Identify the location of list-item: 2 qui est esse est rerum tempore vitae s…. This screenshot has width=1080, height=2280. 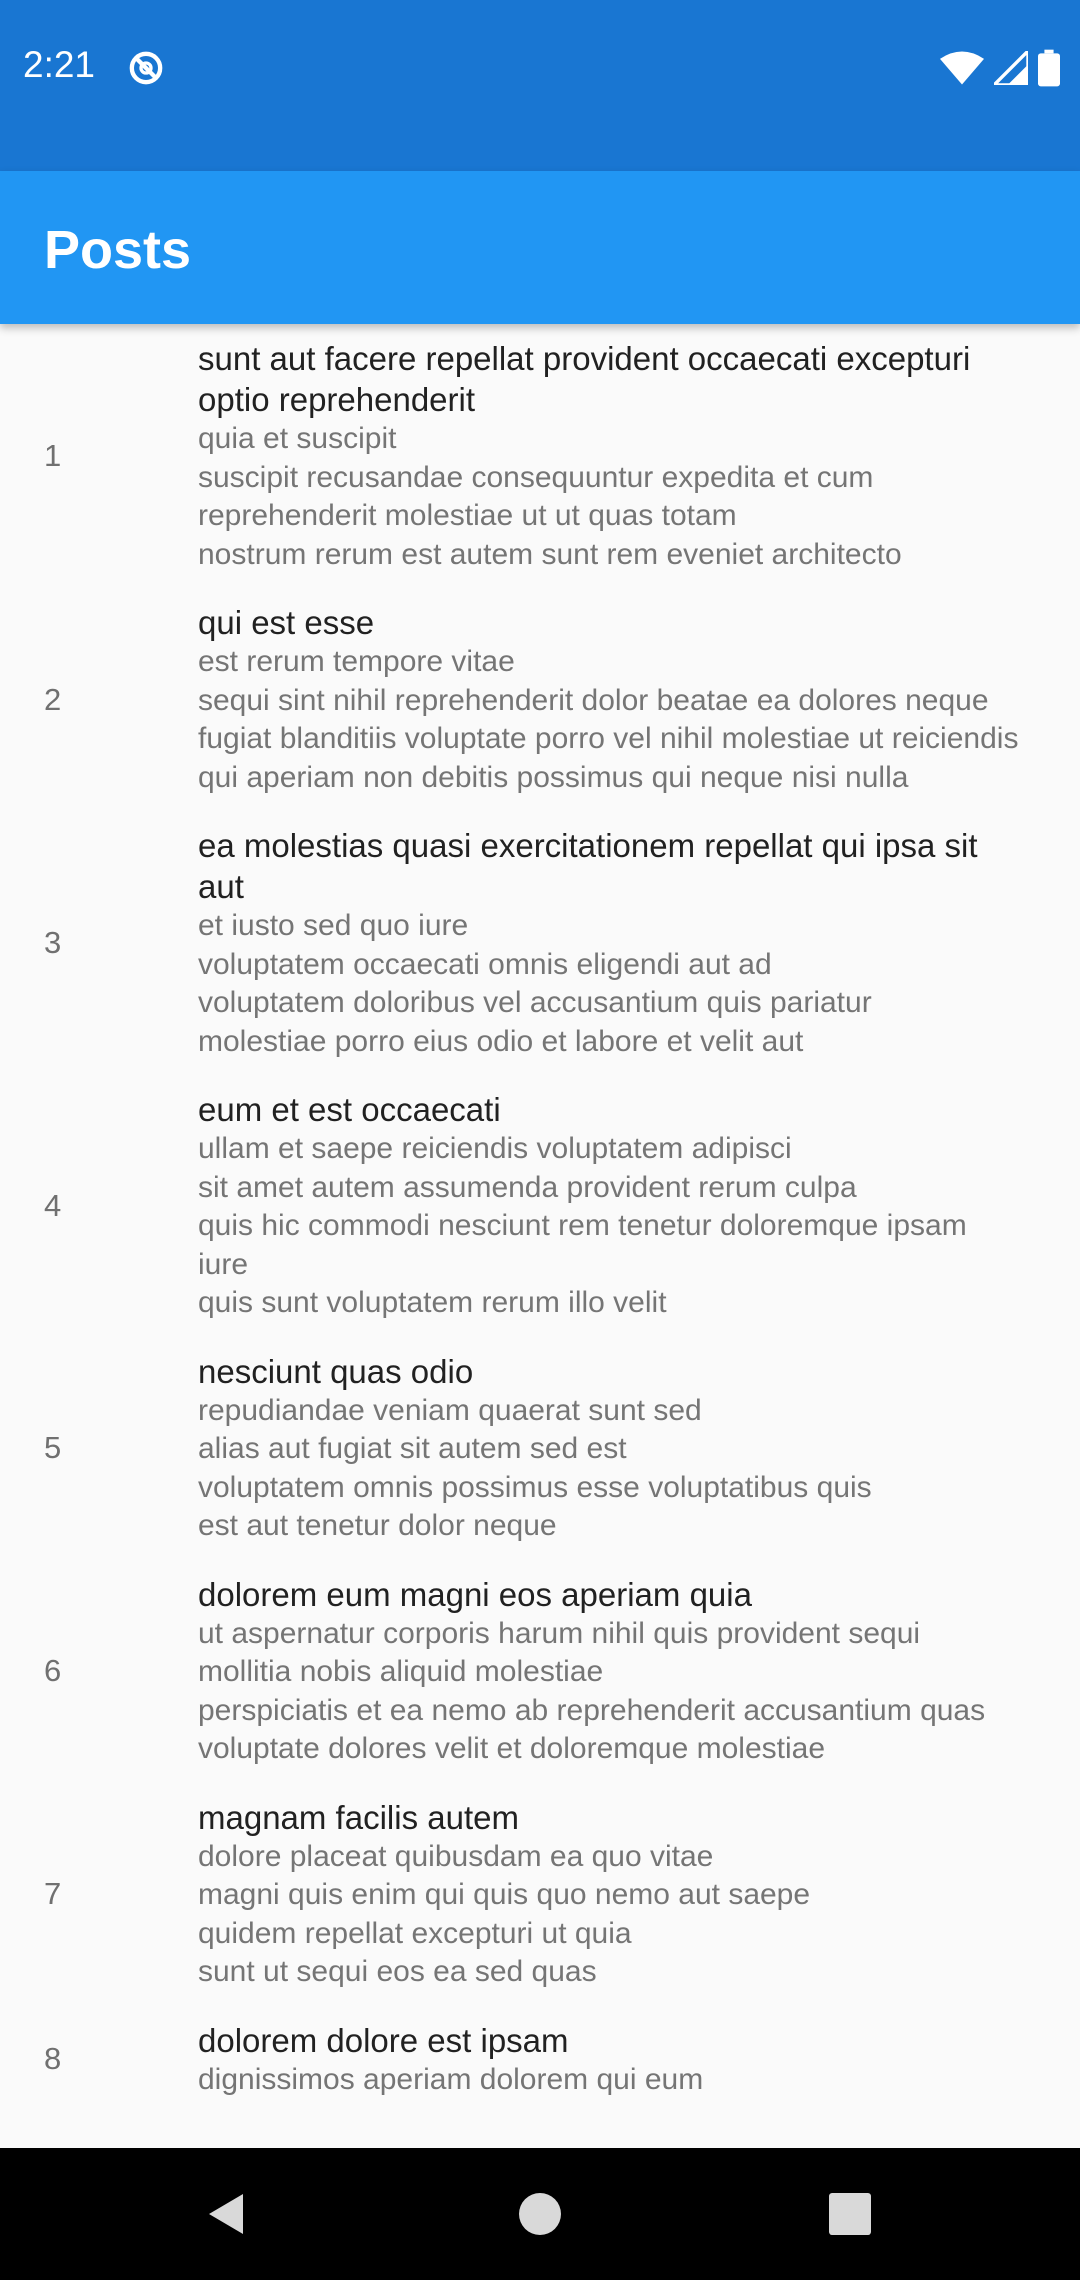
(540, 699).